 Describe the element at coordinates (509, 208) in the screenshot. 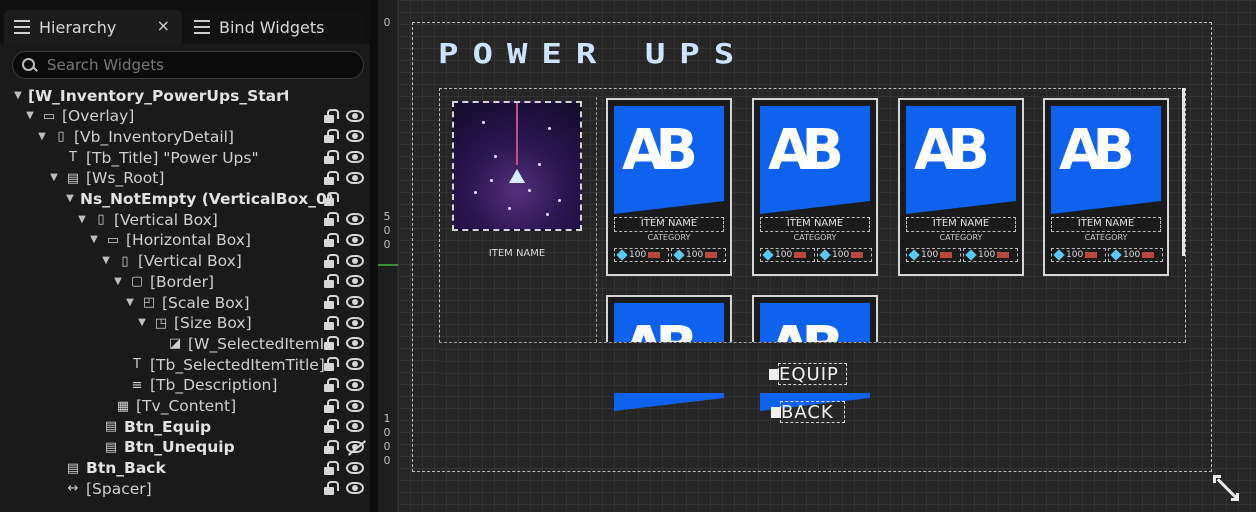

I see `star` at that location.